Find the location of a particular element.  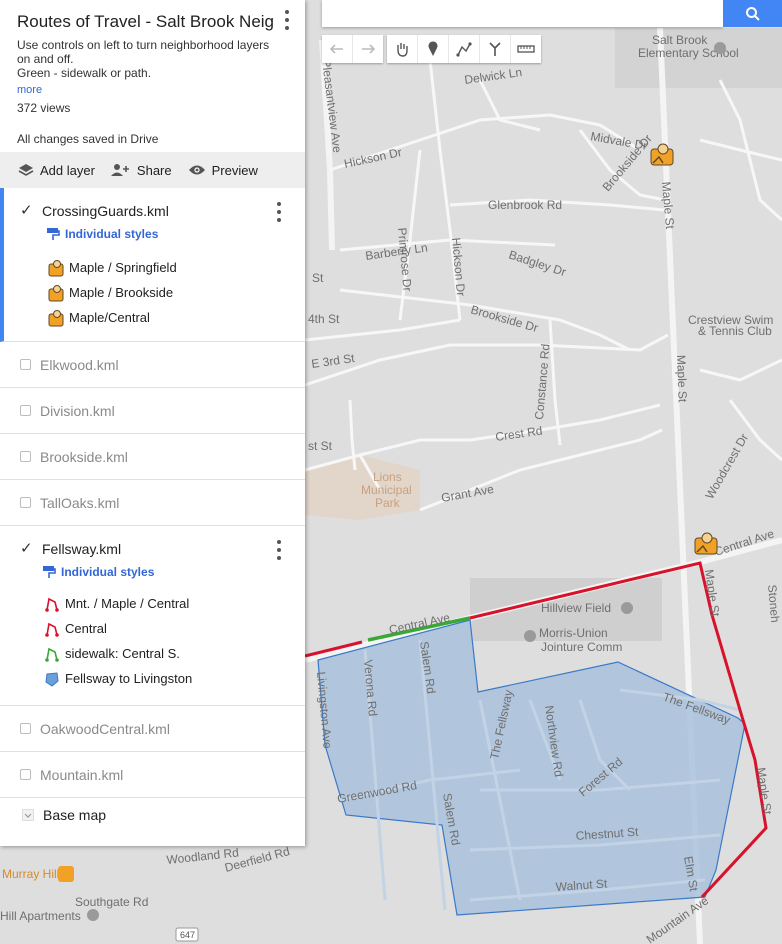

layer-actions-bar: Add layer Share Preview is located at coordinates (152, 170).